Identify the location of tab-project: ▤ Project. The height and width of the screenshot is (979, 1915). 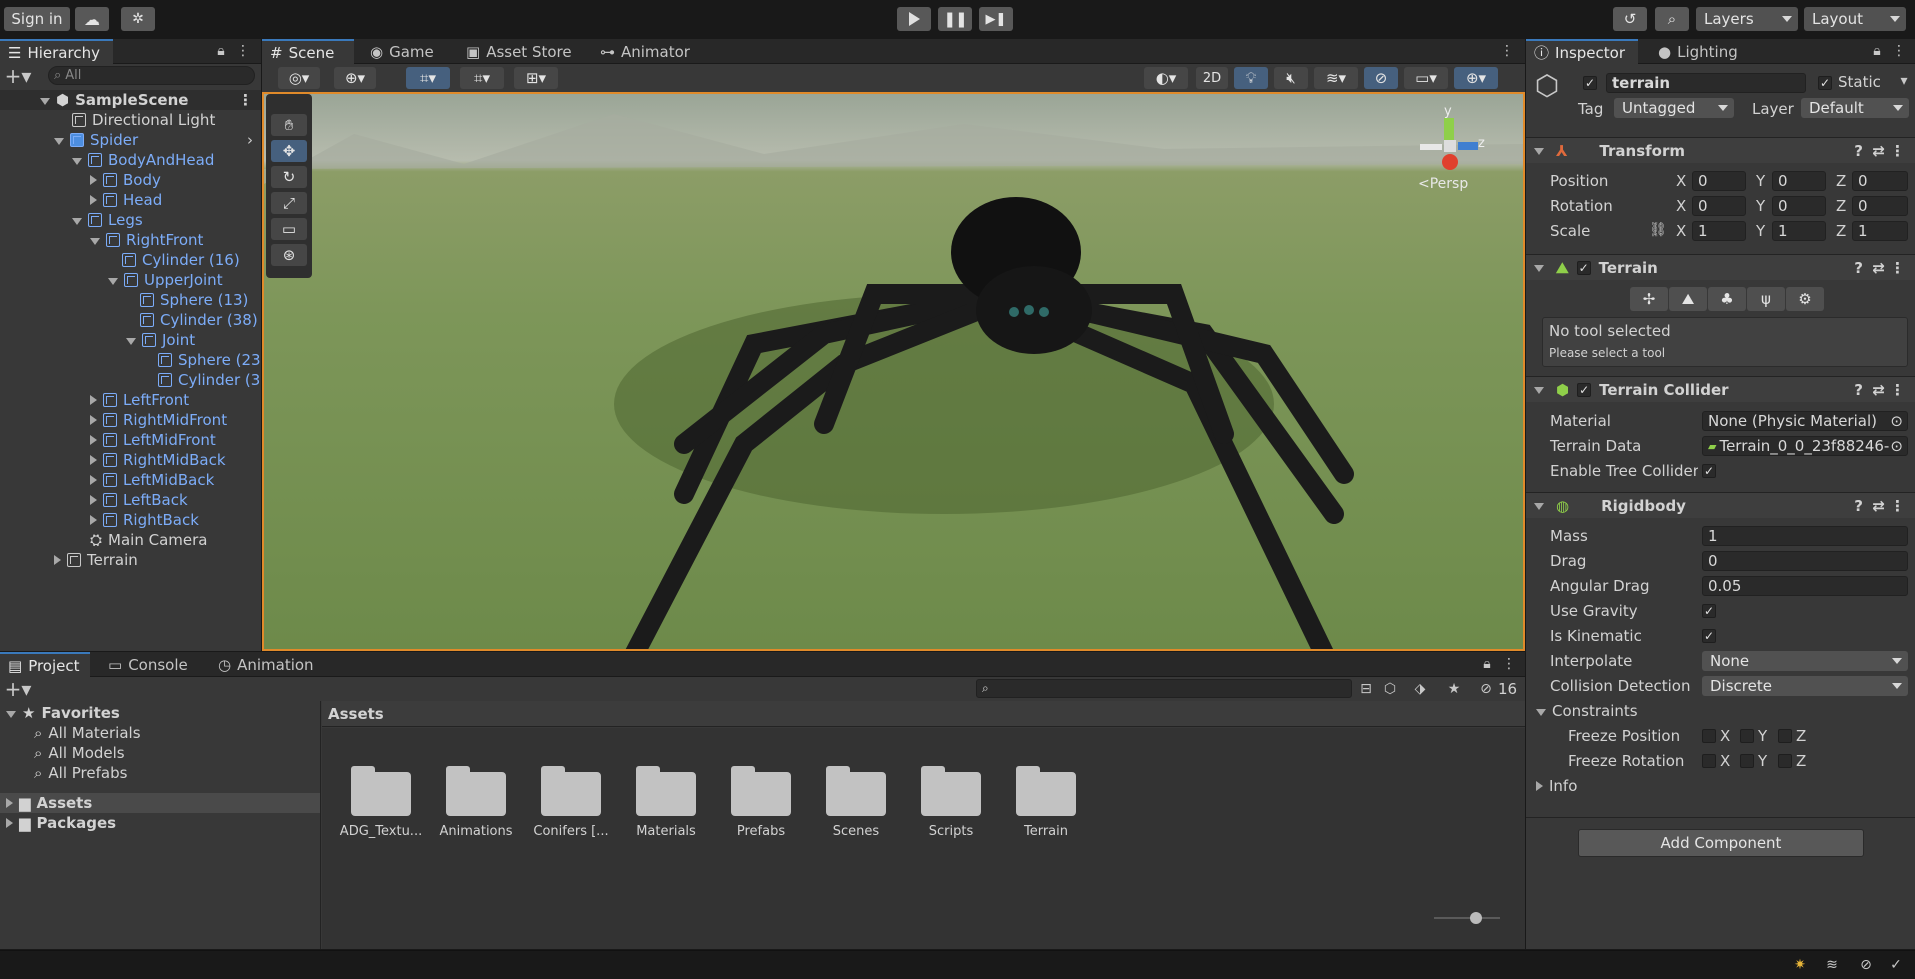
(45, 664).